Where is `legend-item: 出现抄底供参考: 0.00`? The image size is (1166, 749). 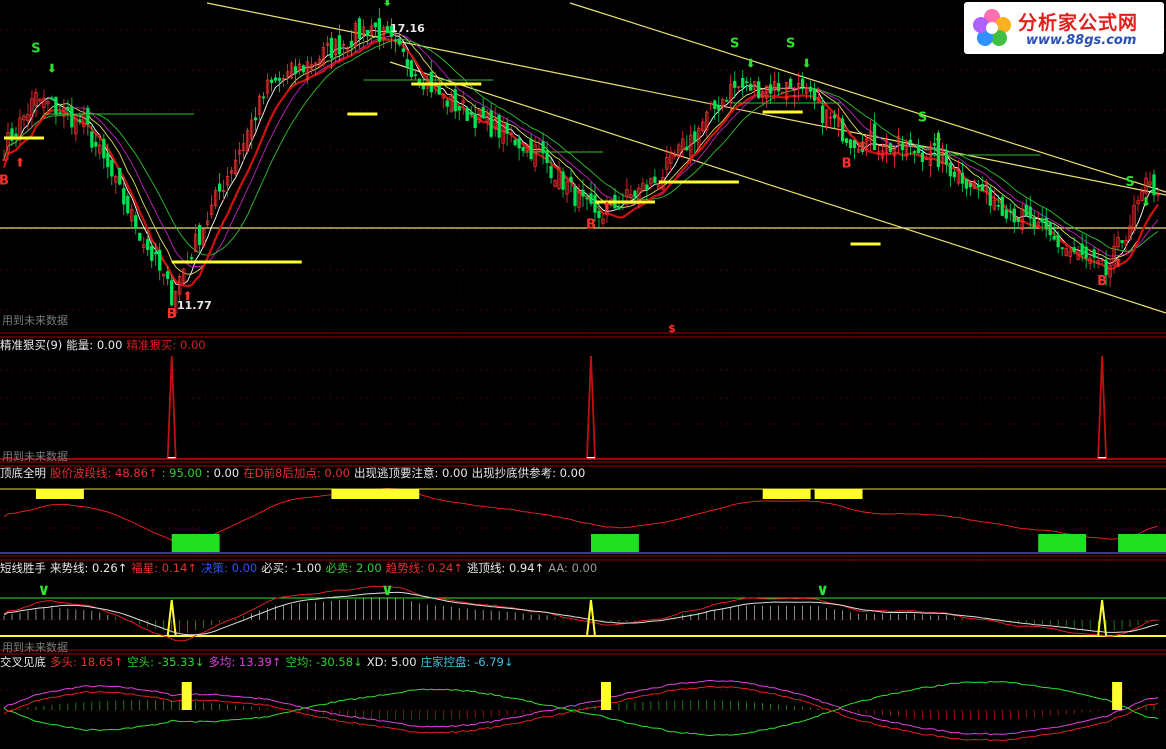 legend-item: 出现抄底供参考: 0.00 is located at coordinates (528, 473).